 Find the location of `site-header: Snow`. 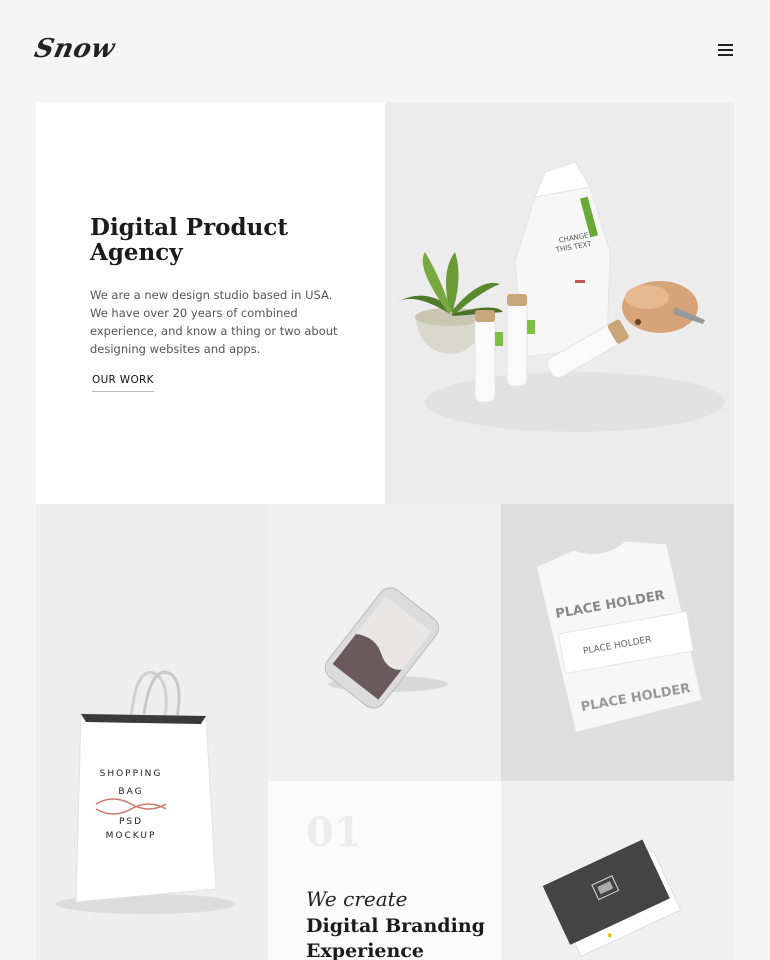

site-header: Snow is located at coordinates (385, 50).